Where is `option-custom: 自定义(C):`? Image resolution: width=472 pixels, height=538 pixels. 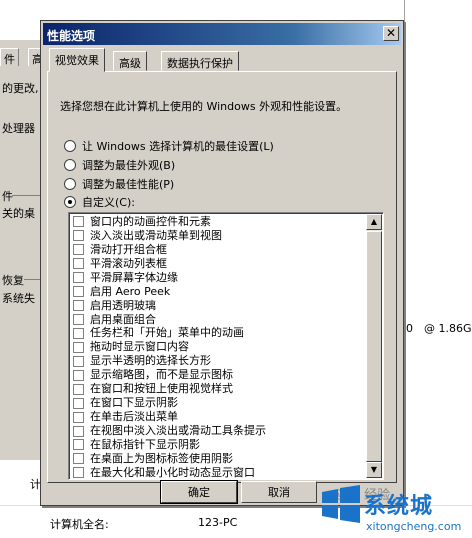
option-custom: 自定义(C): is located at coordinates (99, 202).